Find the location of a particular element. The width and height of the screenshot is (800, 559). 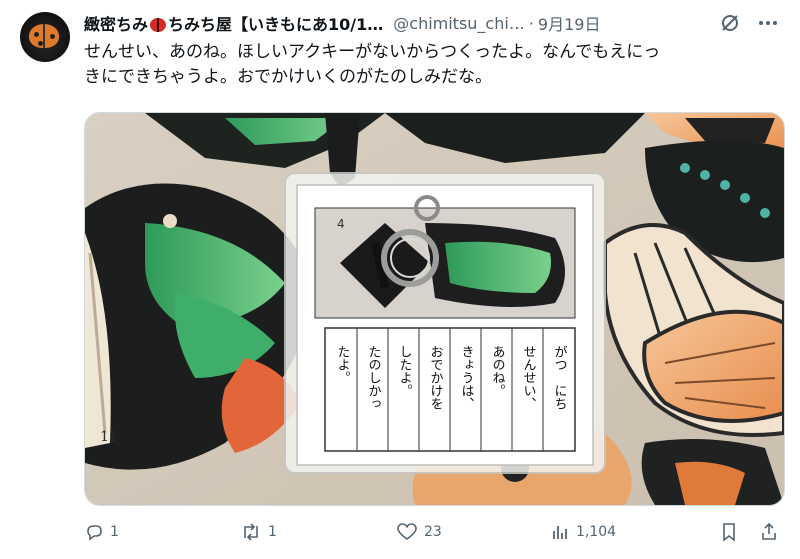

display-name-prefix: 緻密ちみ is located at coordinates (116, 24).